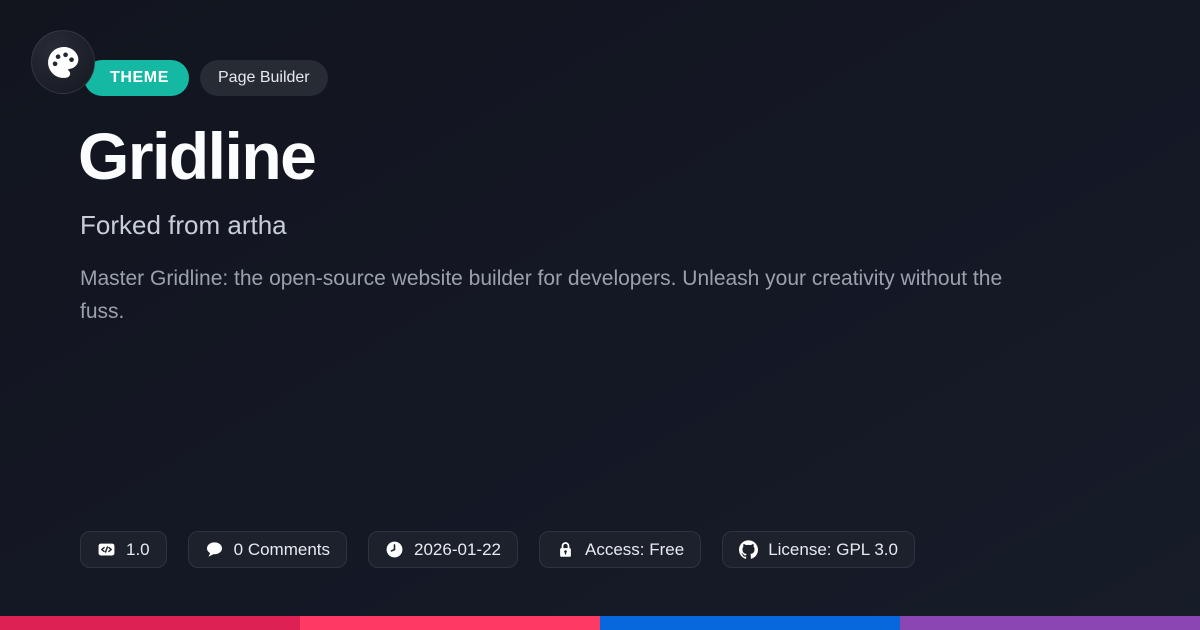 This screenshot has width=1200, height=630. Describe the element at coordinates (106, 549) in the screenshot. I see `code-window-icon` at that location.